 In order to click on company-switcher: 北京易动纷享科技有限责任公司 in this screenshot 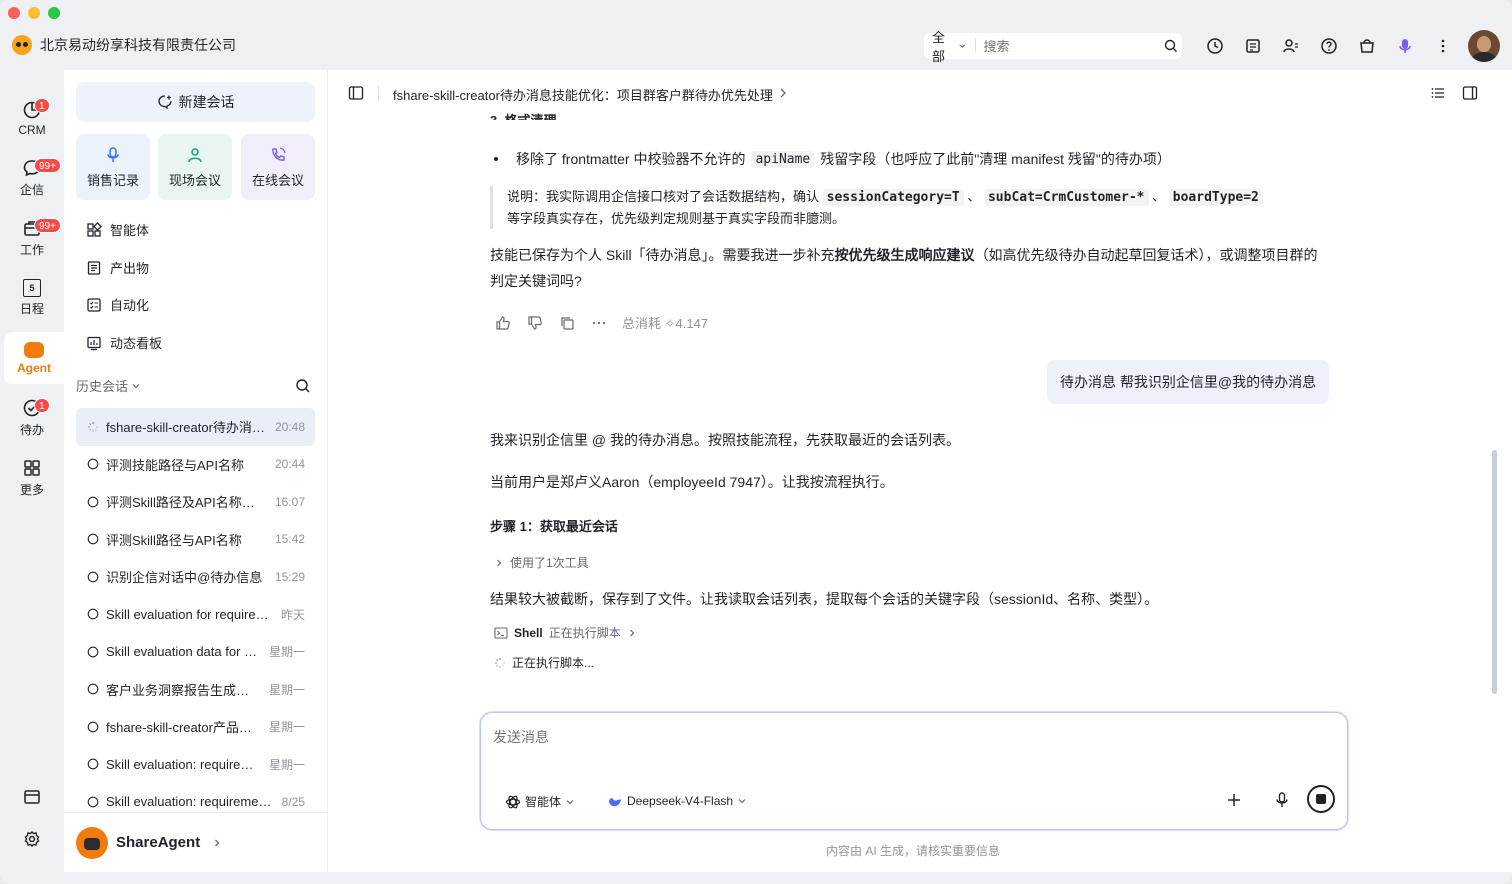, I will do `click(124, 45)`.